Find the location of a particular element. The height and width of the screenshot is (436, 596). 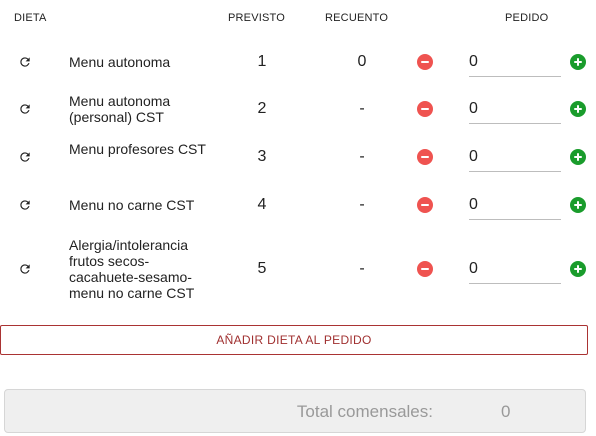

header-dieta: DIETA is located at coordinates (30, 18).